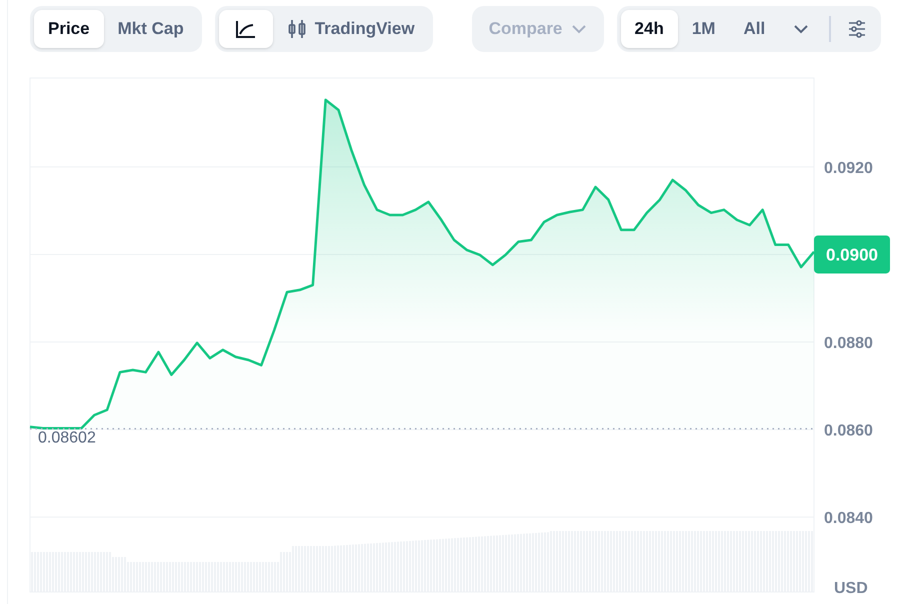 The height and width of the screenshot is (604, 901). What do you see at coordinates (296, 29) in the screenshot?
I see `candlestick-icon` at bounding box center [296, 29].